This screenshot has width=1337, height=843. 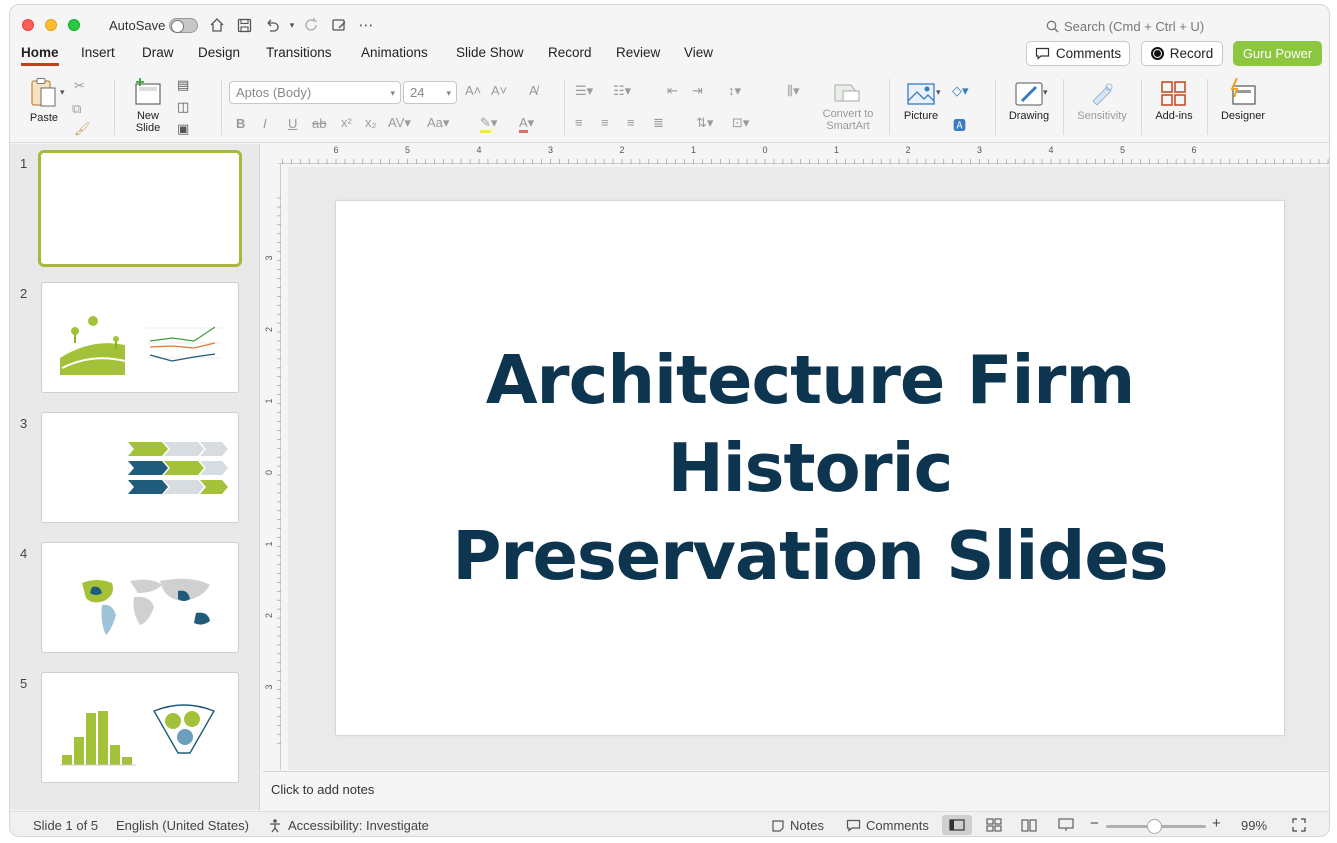 I want to click on ruler-label: 3, so click(x=269, y=686).